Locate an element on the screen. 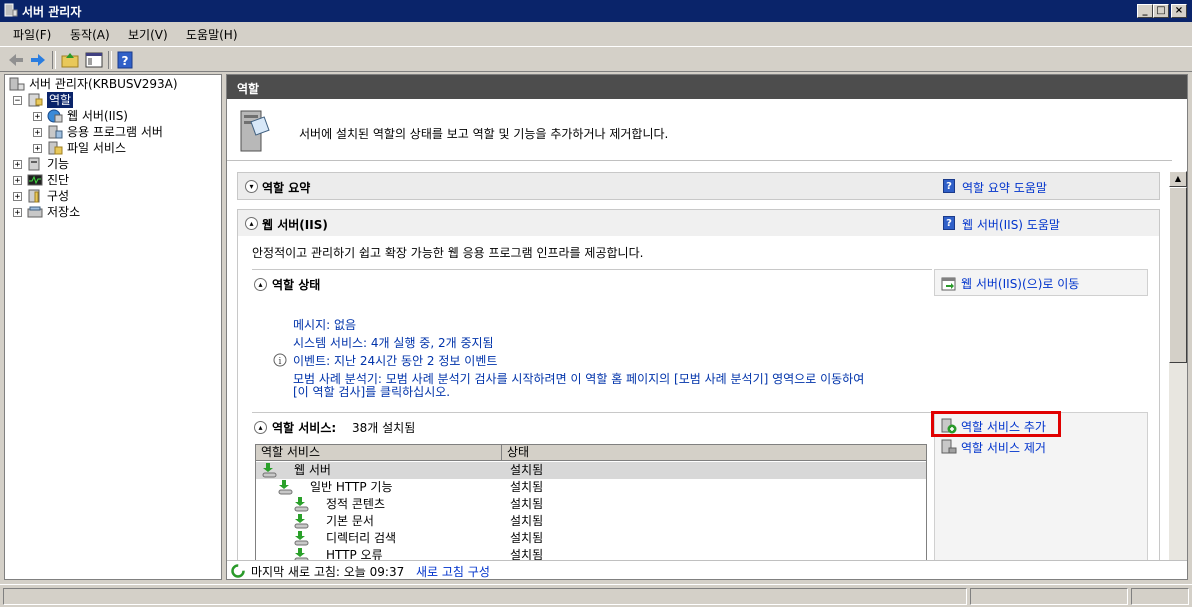  role-services-count: 38개 설치됨 is located at coordinates (384, 428).